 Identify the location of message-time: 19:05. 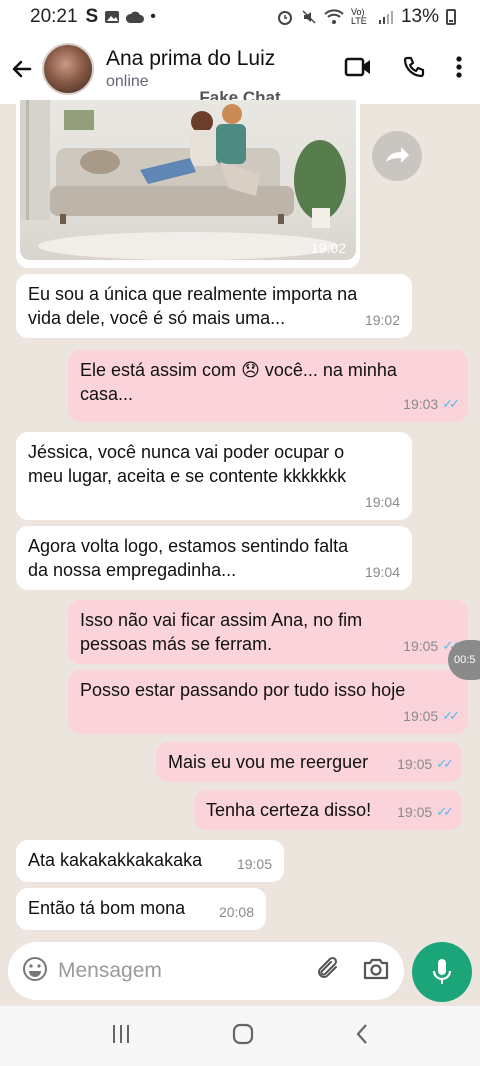
(254, 864).